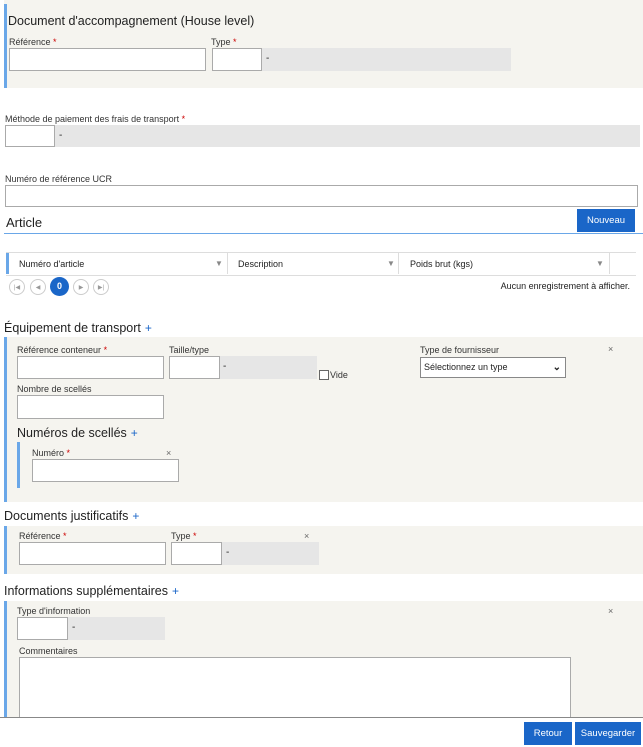 This screenshot has width=643, height=747. Describe the element at coordinates (237, 59) in the screenshot. I see `type-input` at that location.